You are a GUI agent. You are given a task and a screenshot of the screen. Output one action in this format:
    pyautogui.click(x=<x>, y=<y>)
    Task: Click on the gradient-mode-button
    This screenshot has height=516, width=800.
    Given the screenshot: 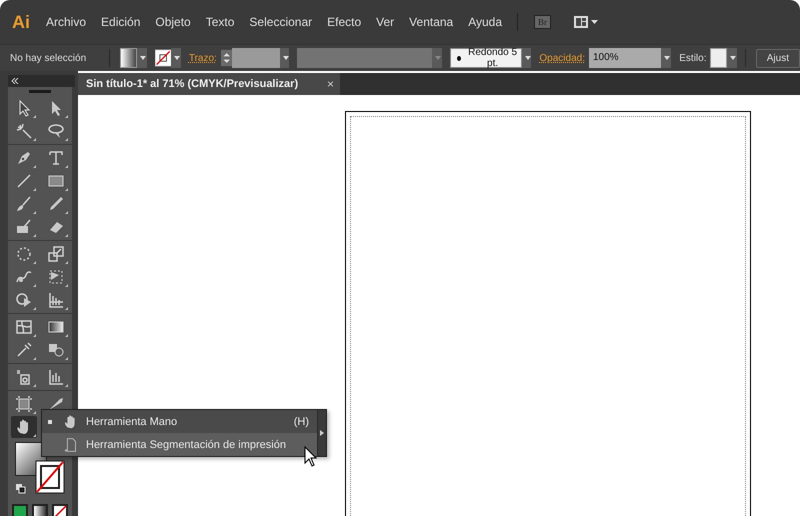 What is the action you would take?
    pyautogui.click(x=40, y=510)
    